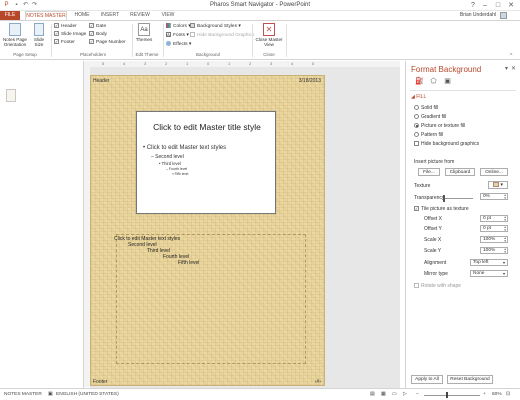 The width and height of the screenshot is (520, 400). I want to click on footer-checkbox: ✓ Footer, so click(64, 42).